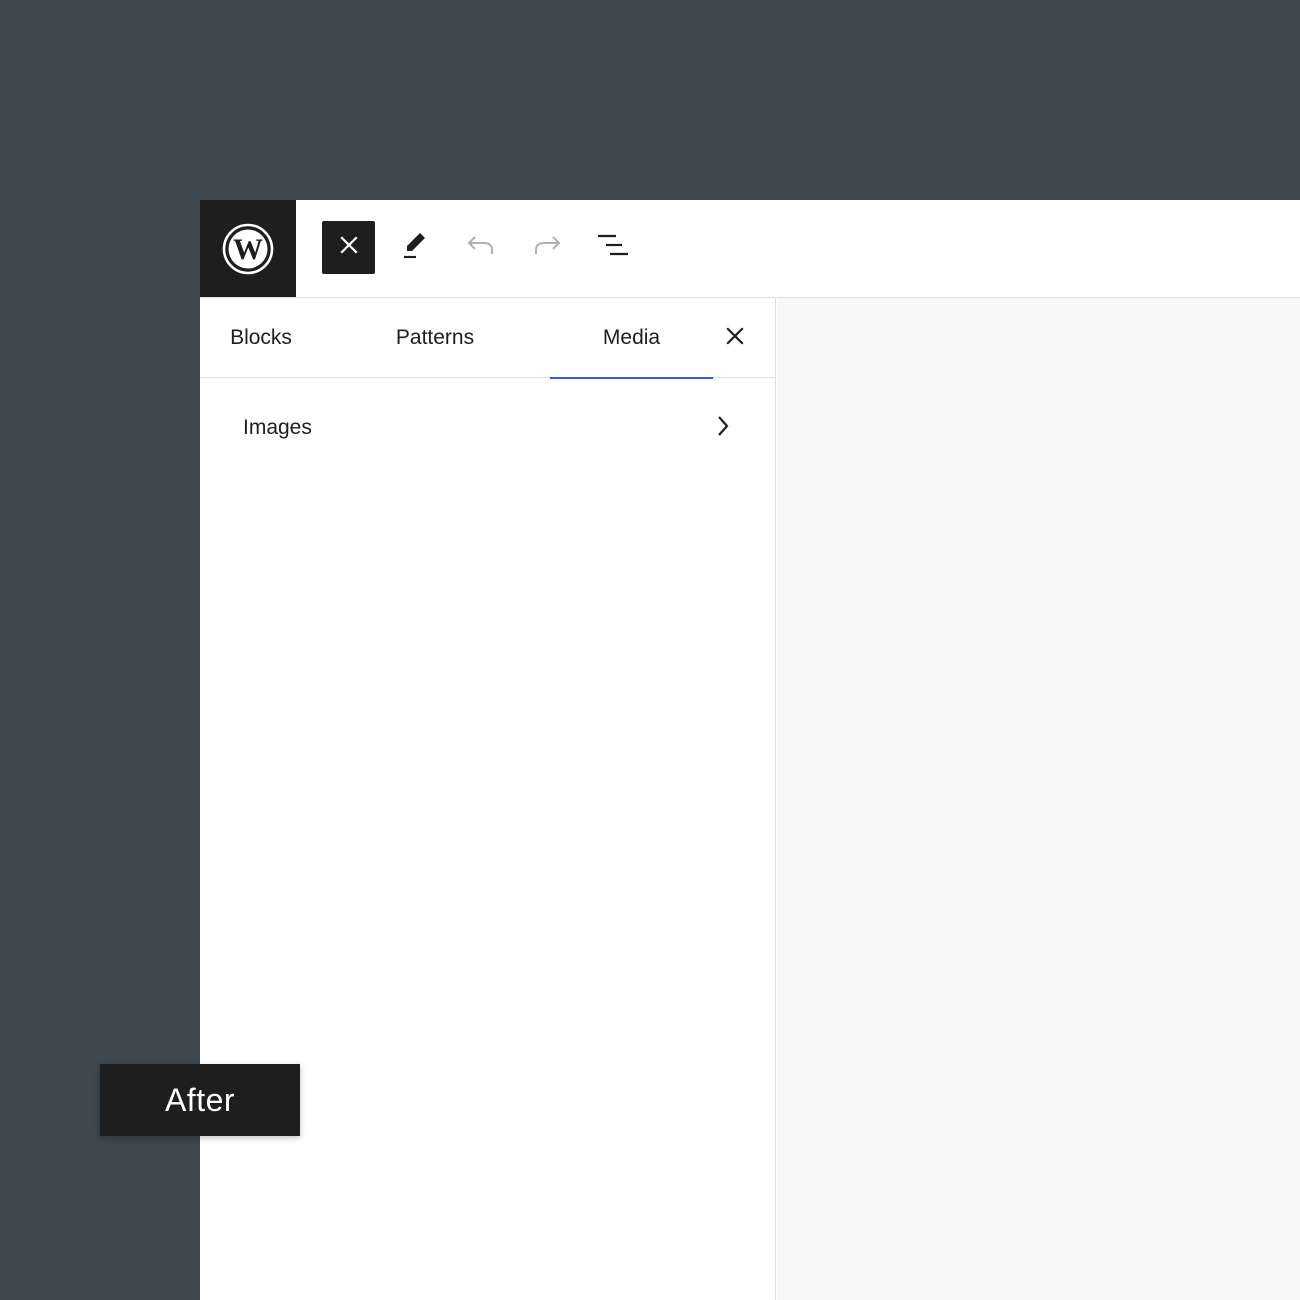 The image size is (1300, 1300). I want to click on pencil-icon, so click(415, 247).